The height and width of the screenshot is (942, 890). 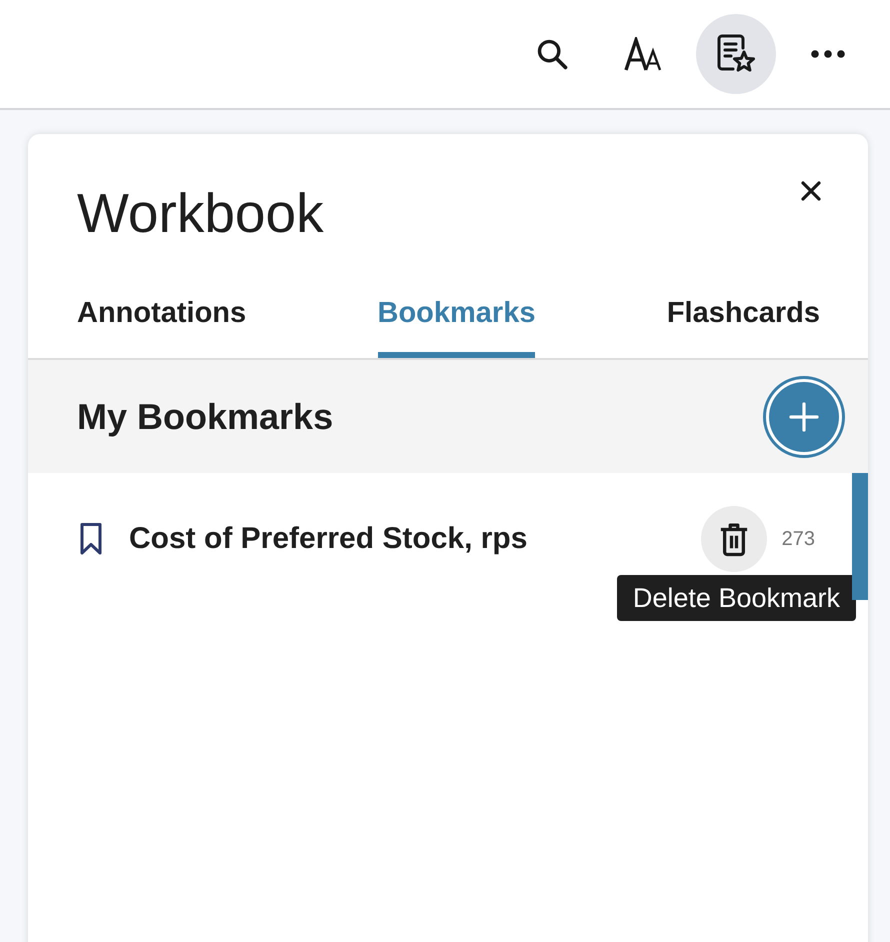 I want to click on close-icon, so click(x=811, y=191).